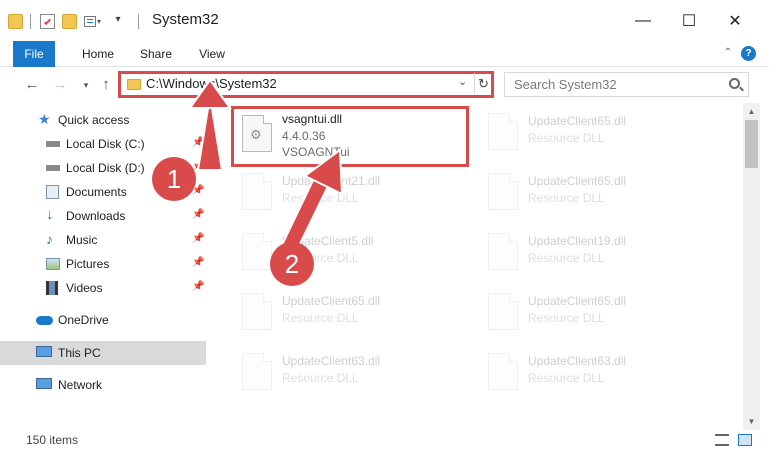  Describe the element at coordinates (52, 192) in the screenshot. I see `documents-icon` at that location.